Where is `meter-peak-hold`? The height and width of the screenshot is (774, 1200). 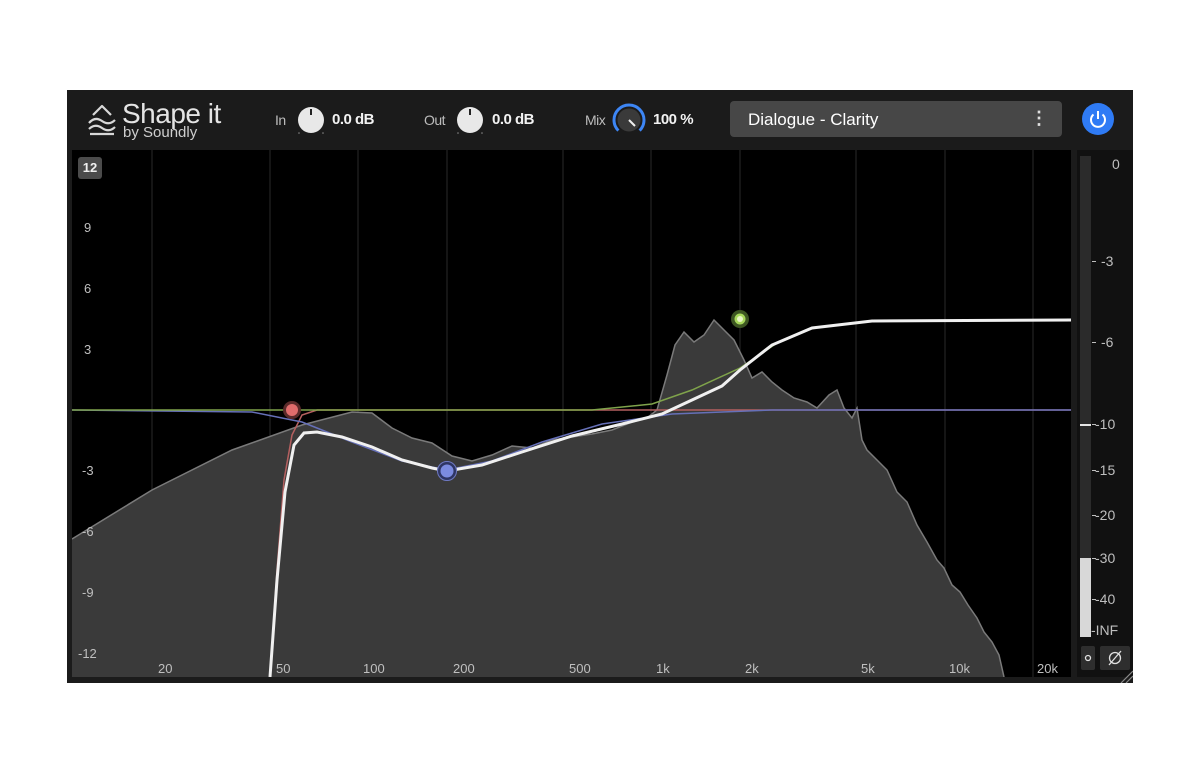 meter-peak-hold is located at coordinates (1085, 425).